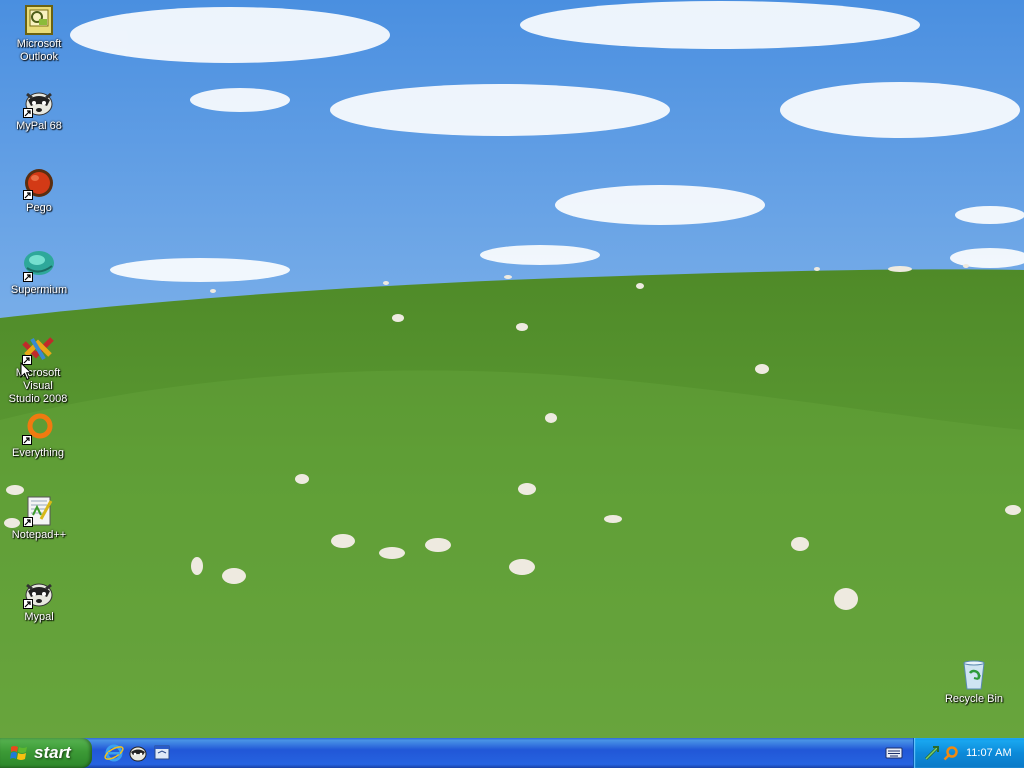 The image size is (1024, 768). Describe the element at coordinates (39, 208) in the screenshot. I see `desktop-icon-label: Pego` at that location.